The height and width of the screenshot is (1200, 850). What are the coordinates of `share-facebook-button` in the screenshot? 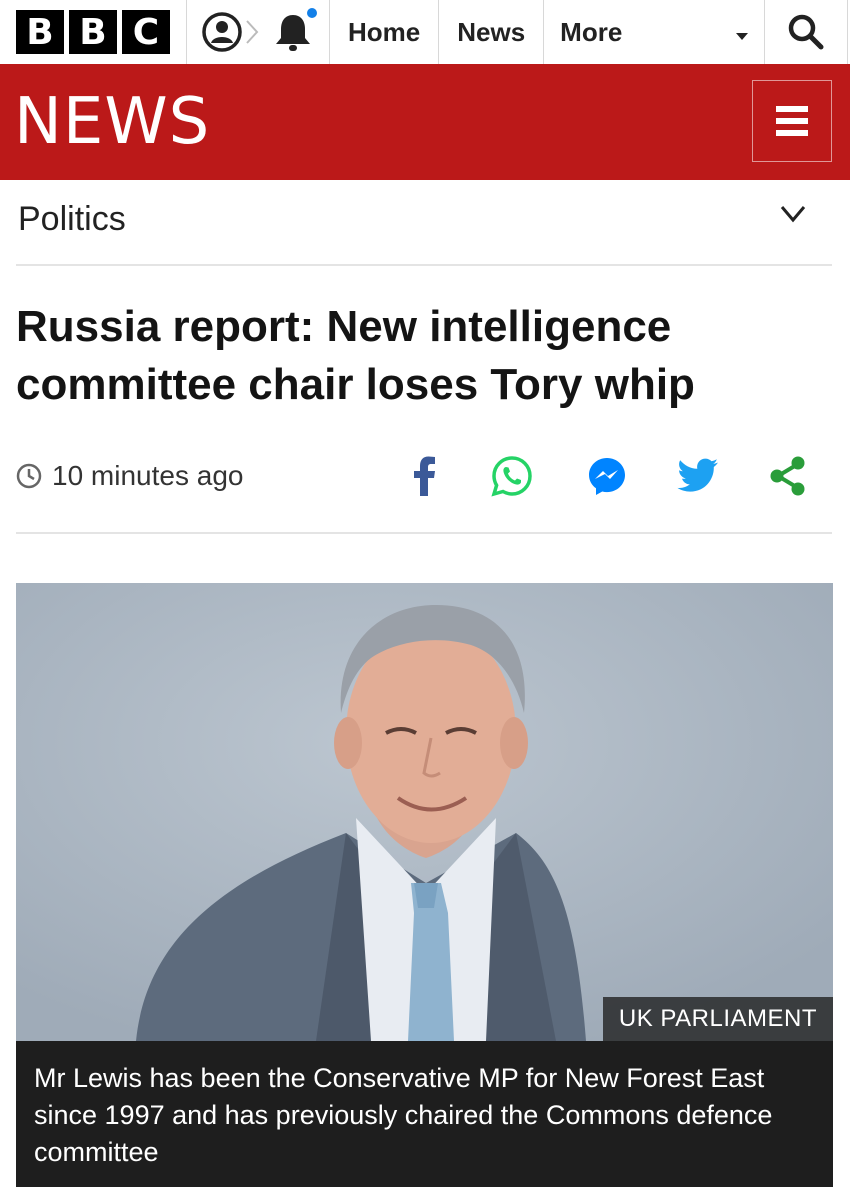 It's located at (424, 476).